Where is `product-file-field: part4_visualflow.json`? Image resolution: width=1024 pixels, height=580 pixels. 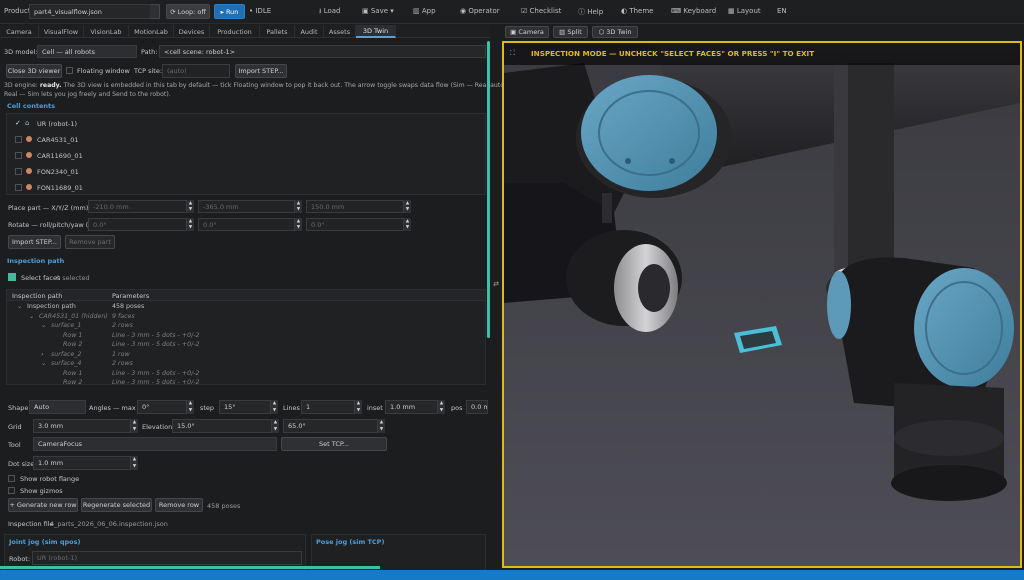
product-file-field: part4_visualflow.json is located at coordinates (94, 11).